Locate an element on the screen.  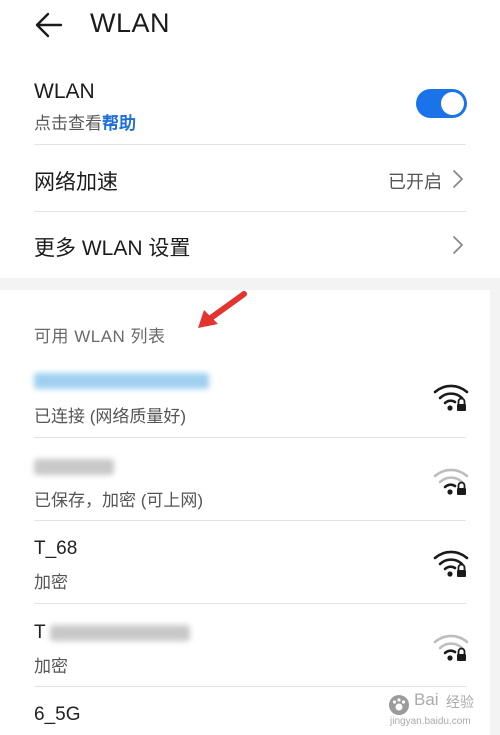
network-accel-value: 已开启 is located at coordinates (415, 182).